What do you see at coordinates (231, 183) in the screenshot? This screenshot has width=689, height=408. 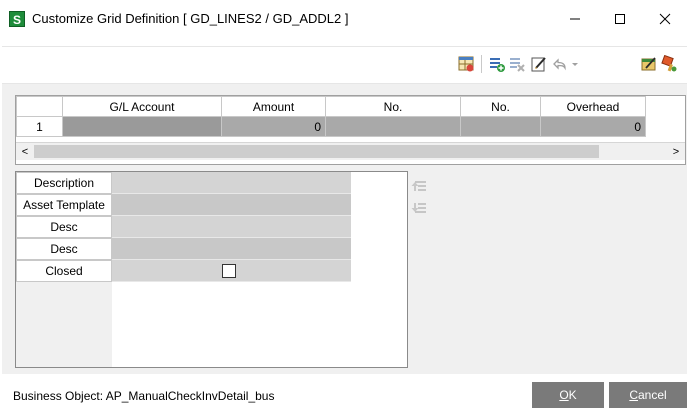 I see `property-value-description` at bounding box center [231, 183].